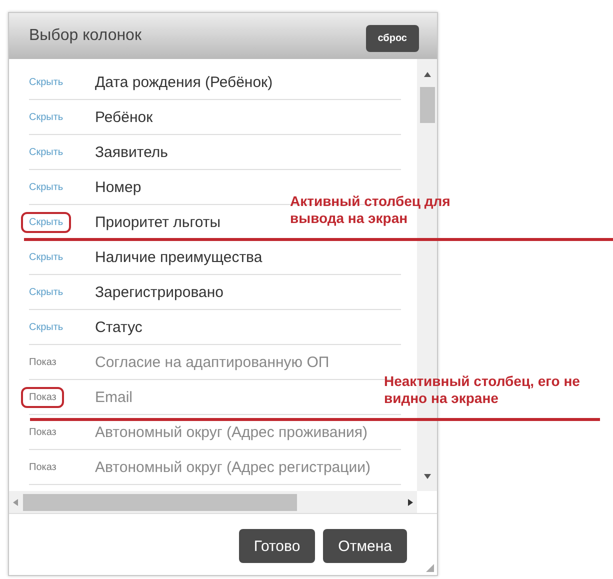  What do you see at coordinates (212, 362) in the screenshot?
I see `column-name: Согласие на адаптированную ОП` at bounding box center [212, 362].